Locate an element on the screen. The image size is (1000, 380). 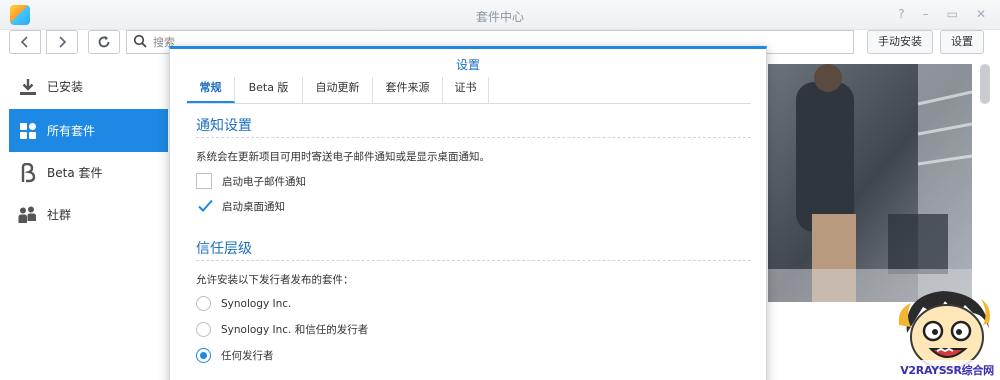
sidebar-item-label: 社群 is located at coordinates (59, 215).